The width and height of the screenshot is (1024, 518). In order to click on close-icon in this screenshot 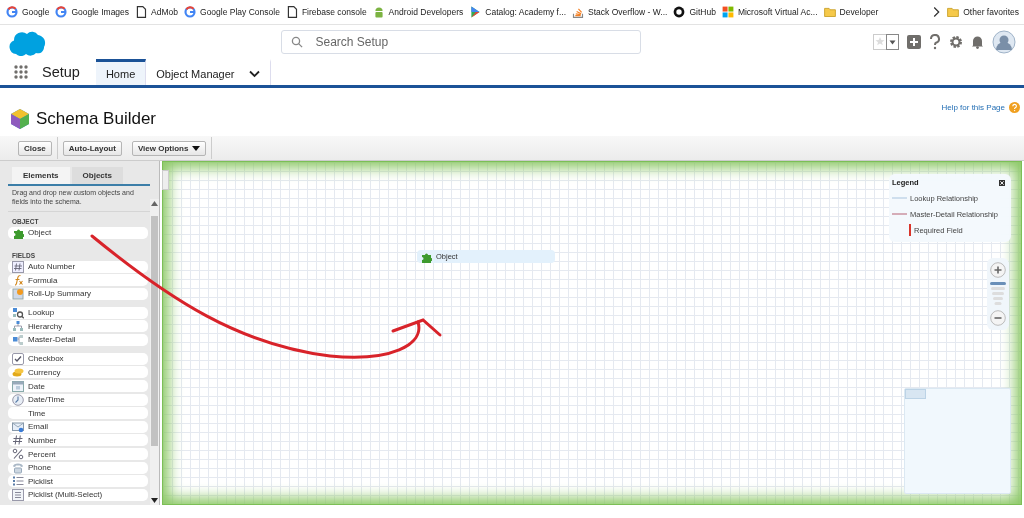, I will do `click(1002, 182)`.